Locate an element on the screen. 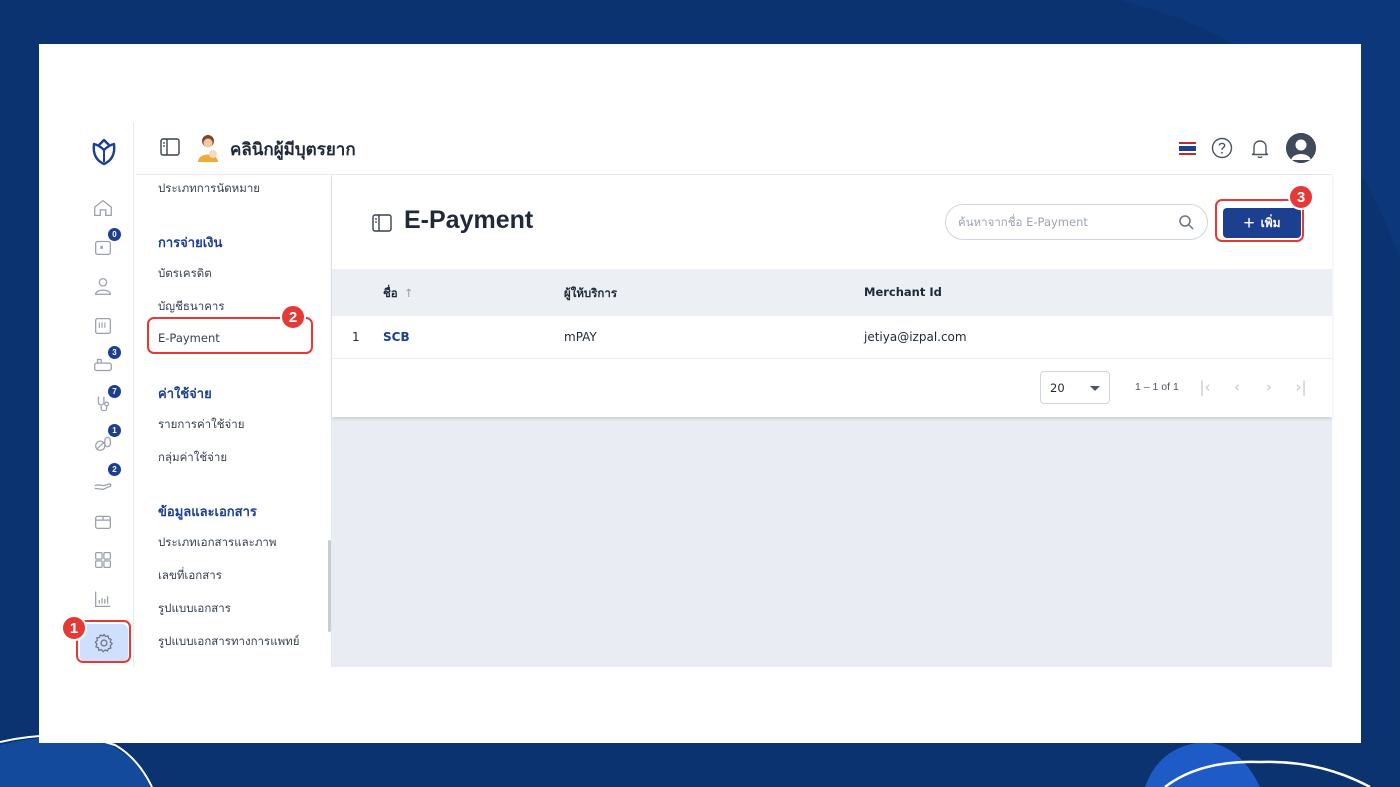 The image size is (1400, 787). callout-number-3: 3 is located at coordinates (1301, 197).